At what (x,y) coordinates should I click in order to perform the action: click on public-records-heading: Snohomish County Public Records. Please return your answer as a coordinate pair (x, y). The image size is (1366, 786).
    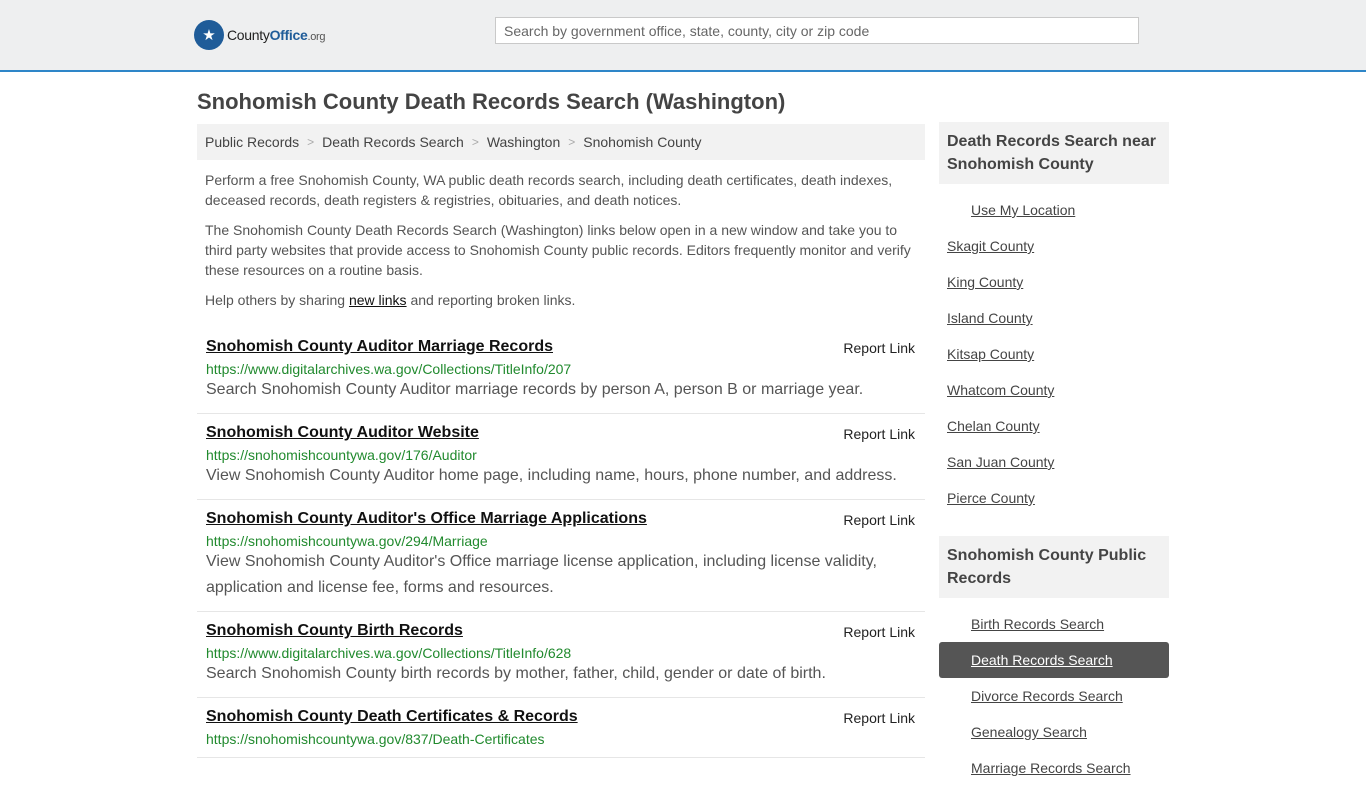
    Looking at the image, I should click on (1054, 567).